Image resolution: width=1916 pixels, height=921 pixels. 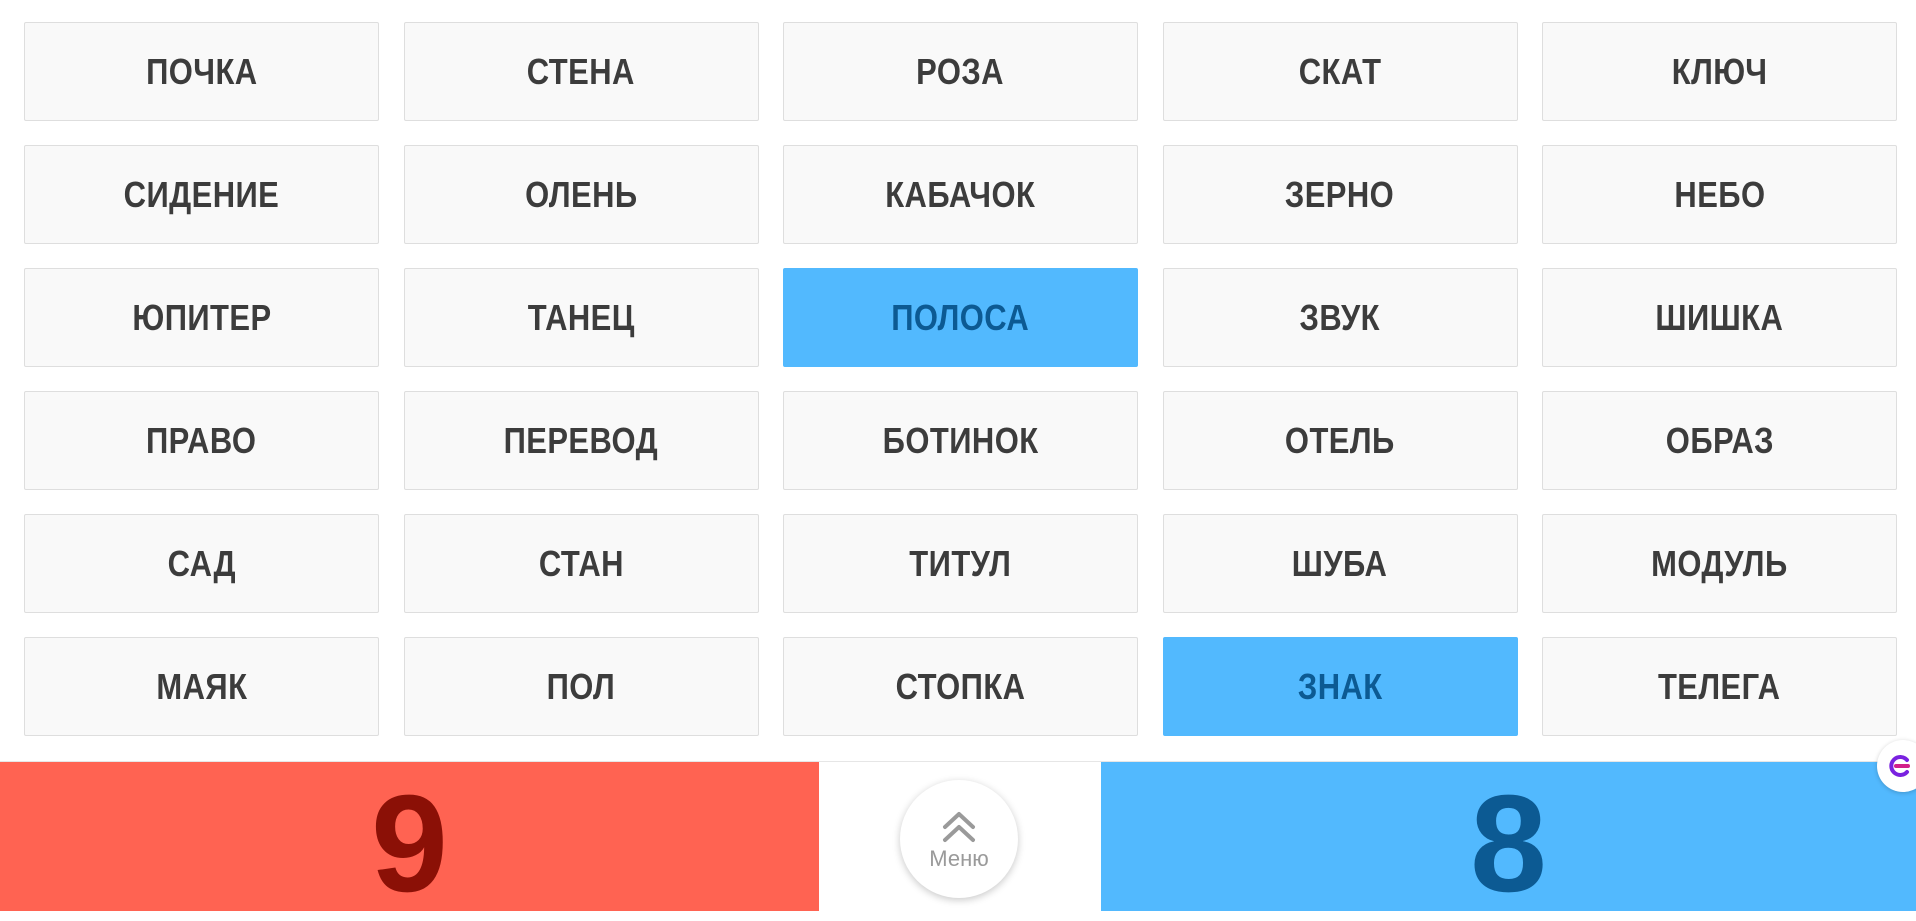 I want to click on word-card-label: ОЛЕНЬ, so click(x=581, y=194).